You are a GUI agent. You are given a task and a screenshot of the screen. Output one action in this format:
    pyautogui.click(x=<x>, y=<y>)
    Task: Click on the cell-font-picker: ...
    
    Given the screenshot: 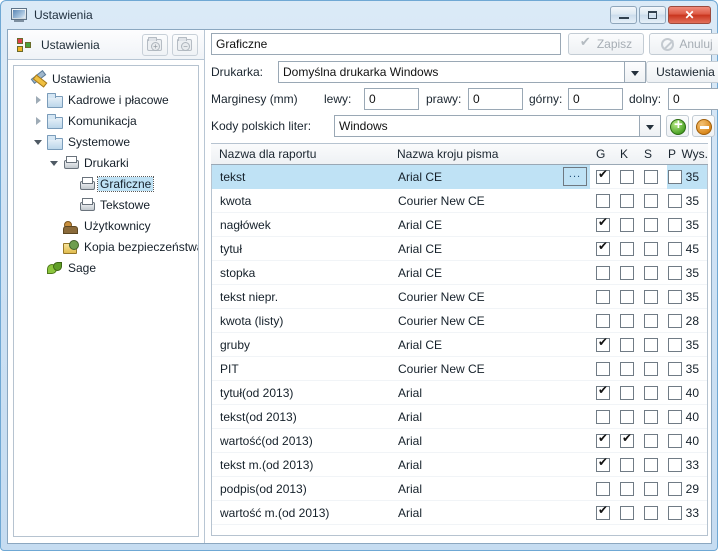 What is the action you would take?
    pyautogui.click(x=575, y=177)
    